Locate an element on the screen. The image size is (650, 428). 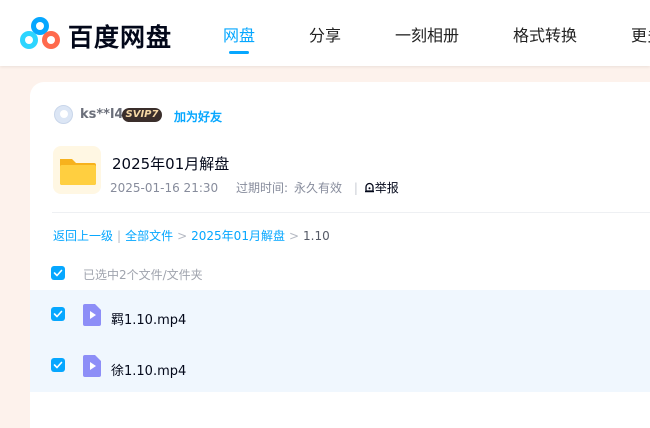
breadcrumb-all-files: 全部文件 is located at coordinates (149, 236).